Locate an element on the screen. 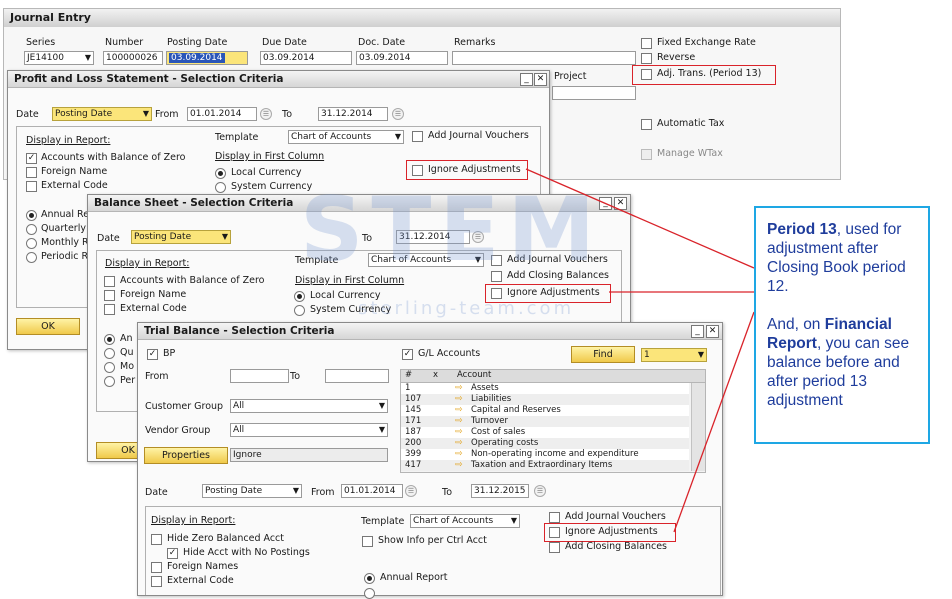 This screenshot has width=952, height=599. callout-p2-start: And, on is located at coordinates (796, 324).